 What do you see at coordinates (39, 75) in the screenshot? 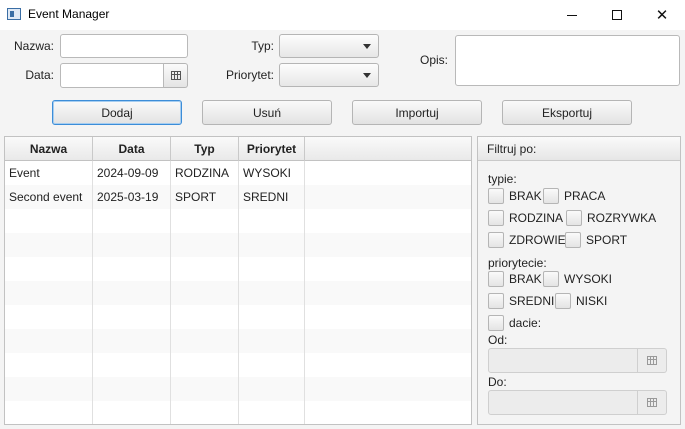
I see `date-label: Data:` at bounding box center [39, 75].